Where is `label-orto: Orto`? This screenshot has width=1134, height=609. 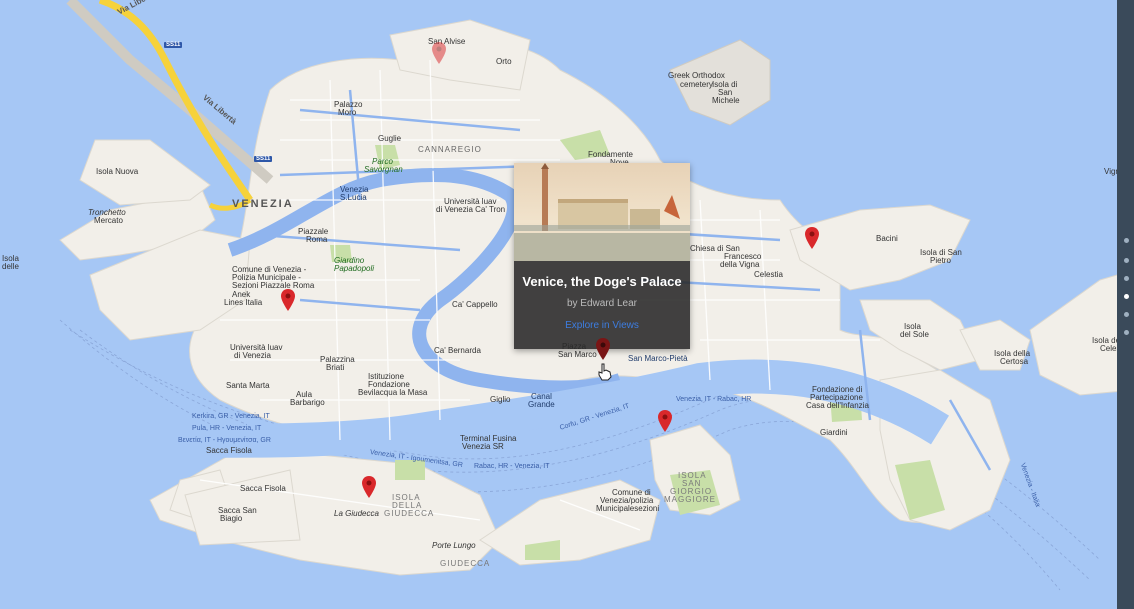 label-orto: Orto is located at coordinates (504, 61).